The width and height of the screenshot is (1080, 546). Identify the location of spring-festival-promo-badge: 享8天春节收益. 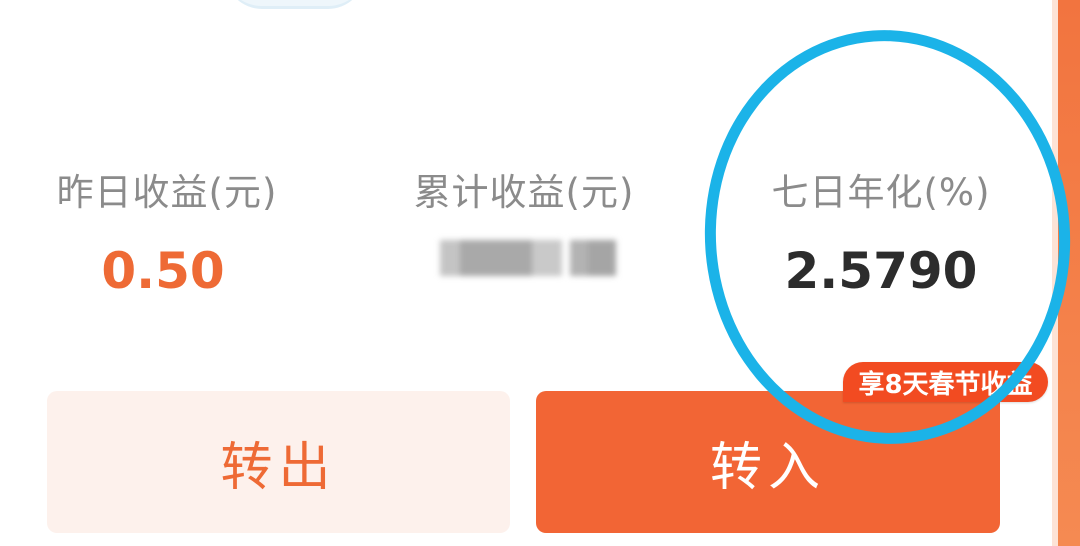
(945, 382).